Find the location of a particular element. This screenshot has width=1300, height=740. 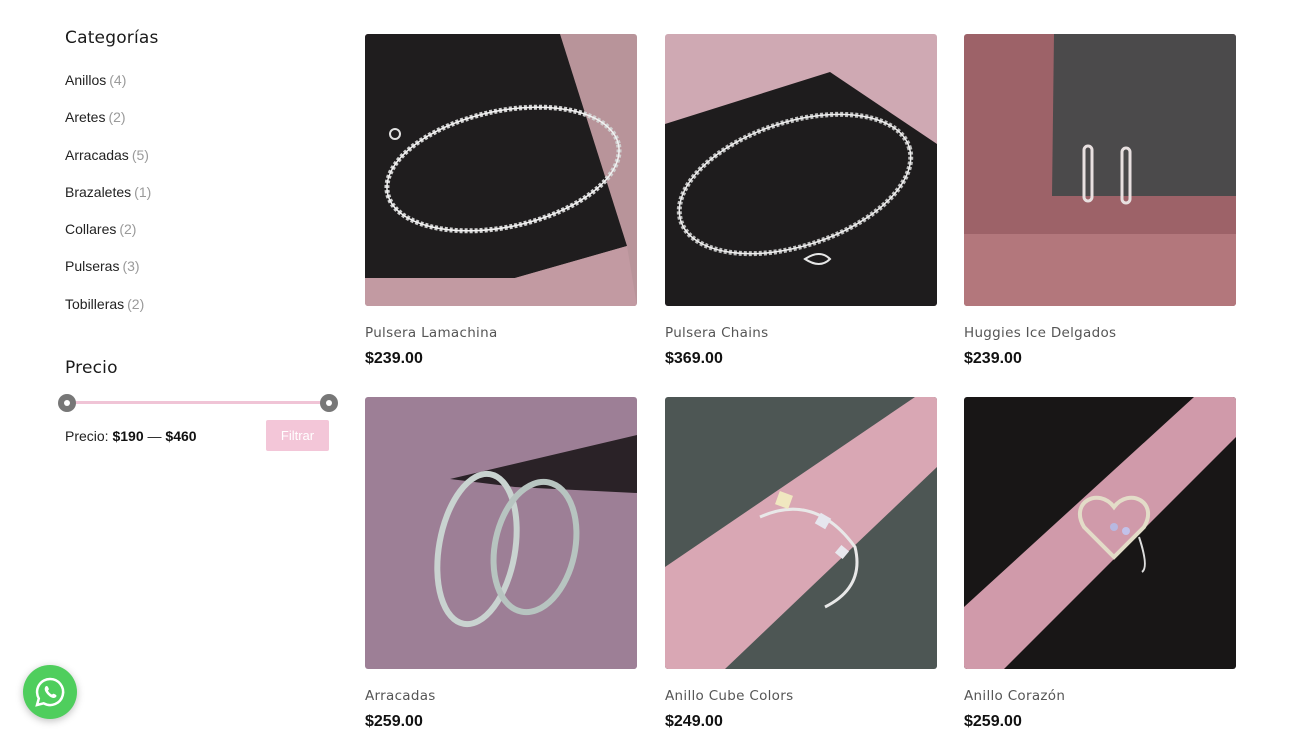

price-range-label: Precio: $190 — $460 is located at coordinates (131, 436).